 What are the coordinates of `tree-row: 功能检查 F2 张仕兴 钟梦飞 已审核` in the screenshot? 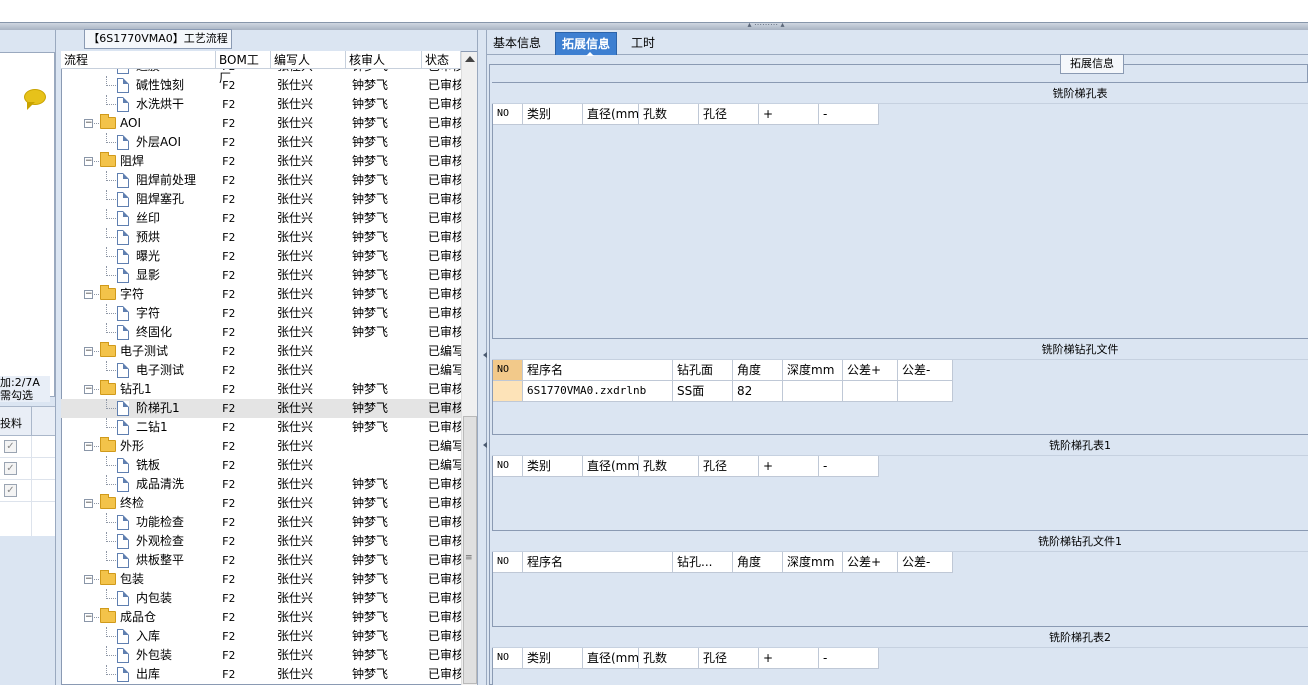 It's located at (261, 522).